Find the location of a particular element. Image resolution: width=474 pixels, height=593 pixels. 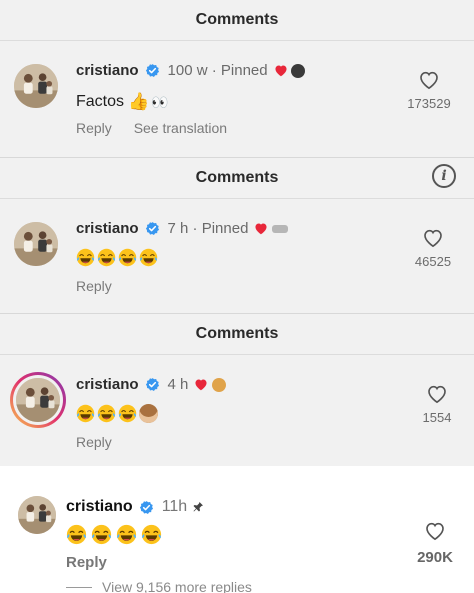

comment-meta: 11h is located at coordinates (174, 506).